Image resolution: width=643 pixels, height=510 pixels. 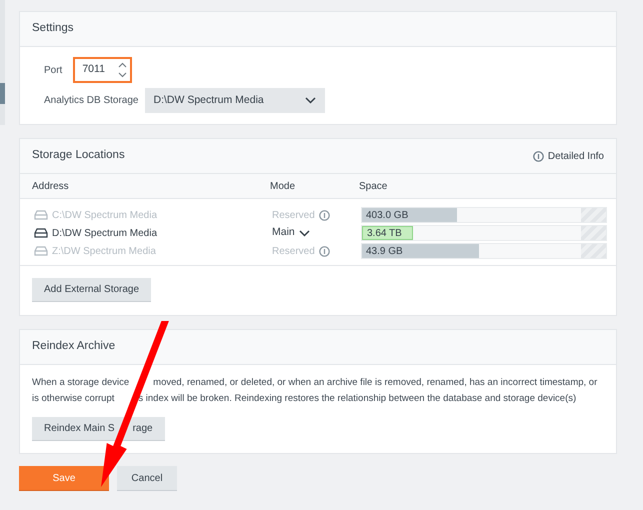 What do you see at coordinates (51, 187) in the screenshot?
I see `column-header: Address` at bounding box center [51, 187].